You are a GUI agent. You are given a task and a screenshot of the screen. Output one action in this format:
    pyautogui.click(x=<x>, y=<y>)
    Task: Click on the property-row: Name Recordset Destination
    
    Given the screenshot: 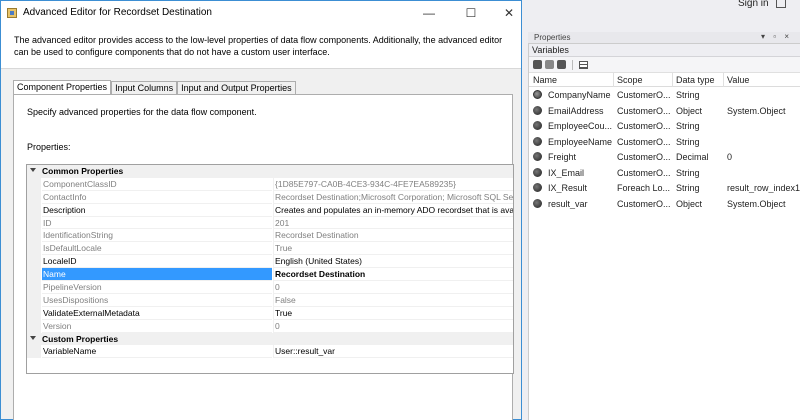 What is the action you would take?
    pyautogui.click(x=270, y=275)
    